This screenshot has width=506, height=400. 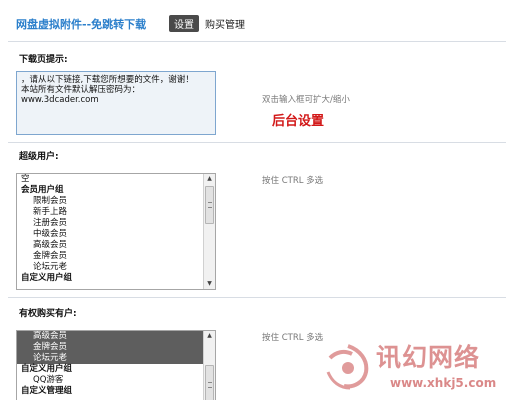 What do you see at coordinates (81, 90) in the screenshot?
I see `download-tip-line: 本站所有文件默认解压密码为：` at bounding box center [81, 90].